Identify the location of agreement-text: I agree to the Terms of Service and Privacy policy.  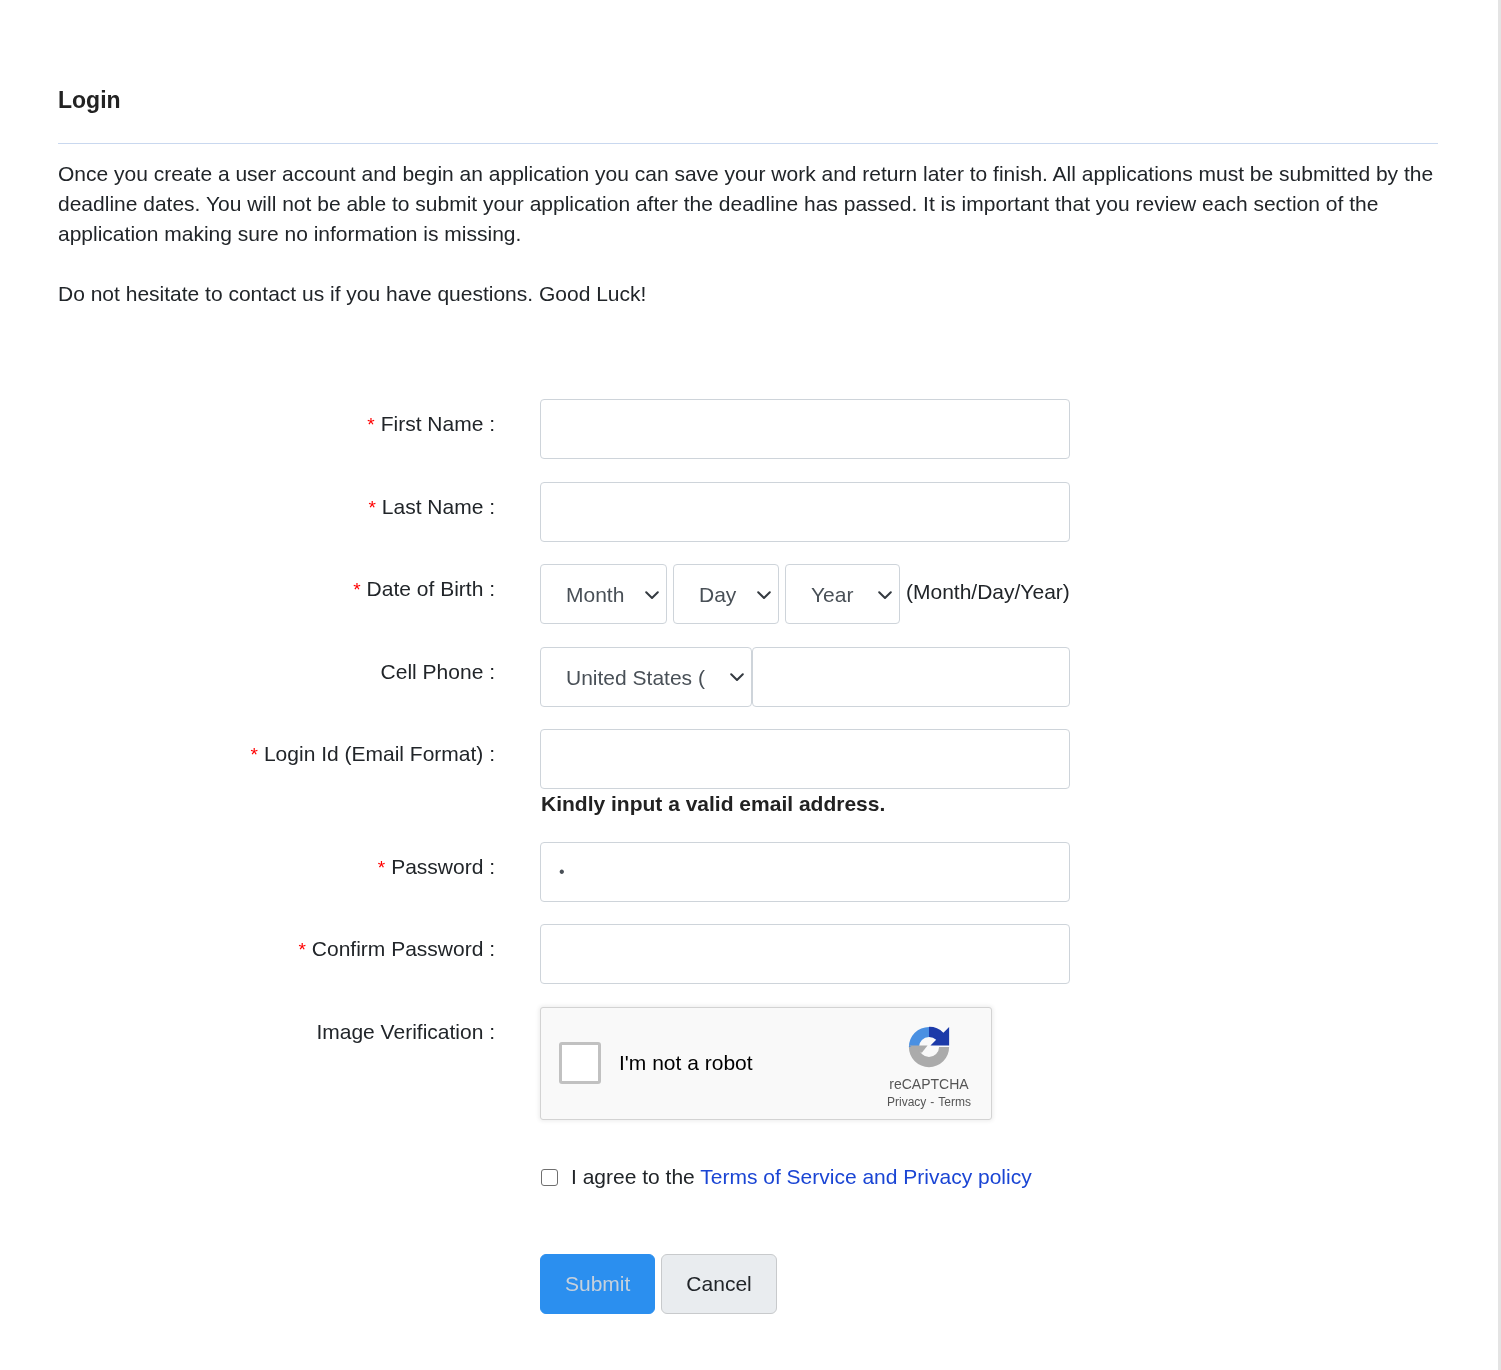
(801, 1177).